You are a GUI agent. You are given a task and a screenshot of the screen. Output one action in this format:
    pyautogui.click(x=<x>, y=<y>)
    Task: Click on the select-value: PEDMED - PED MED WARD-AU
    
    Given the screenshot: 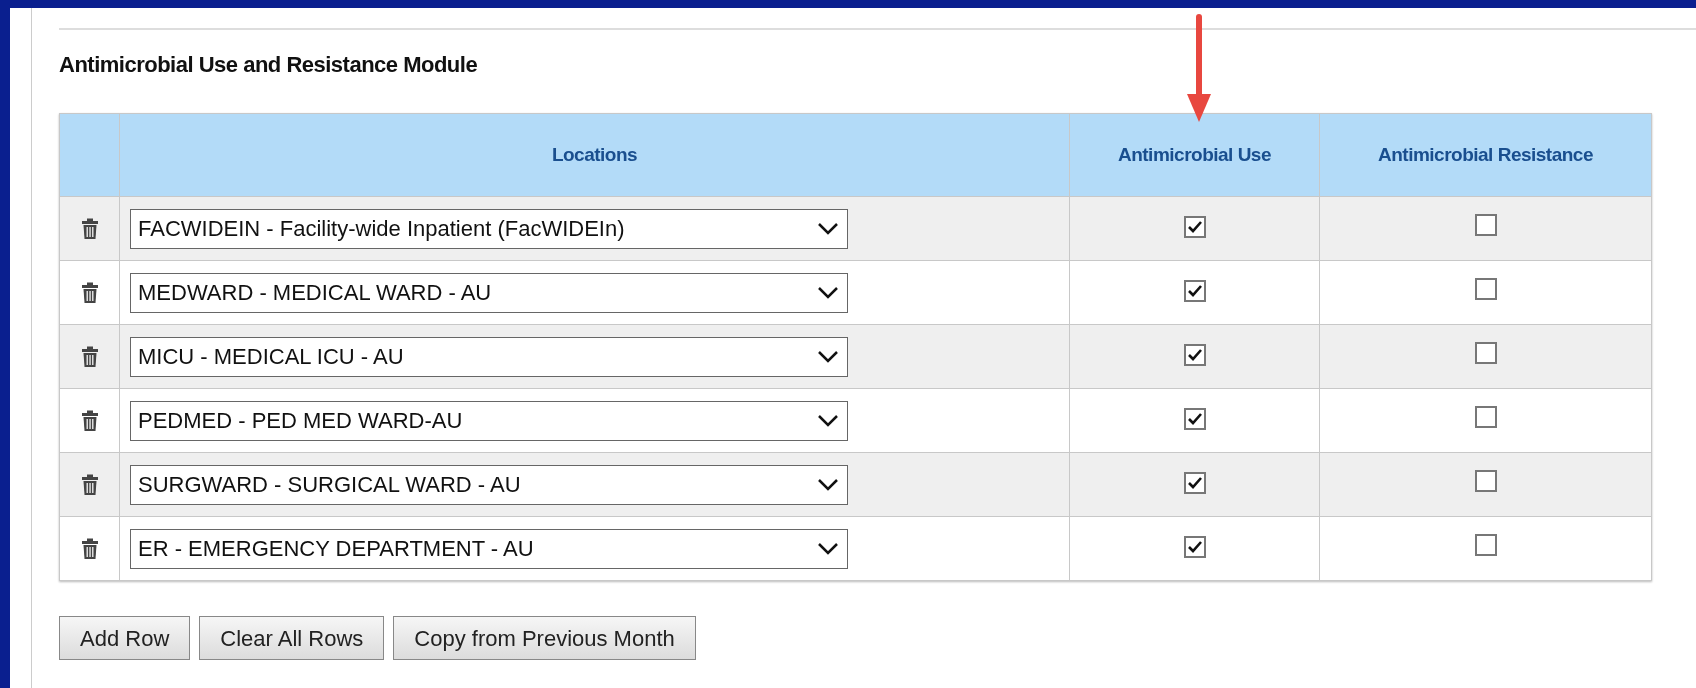 What is the action you would take?
    pyautogui.click(x=300, y=421)
    